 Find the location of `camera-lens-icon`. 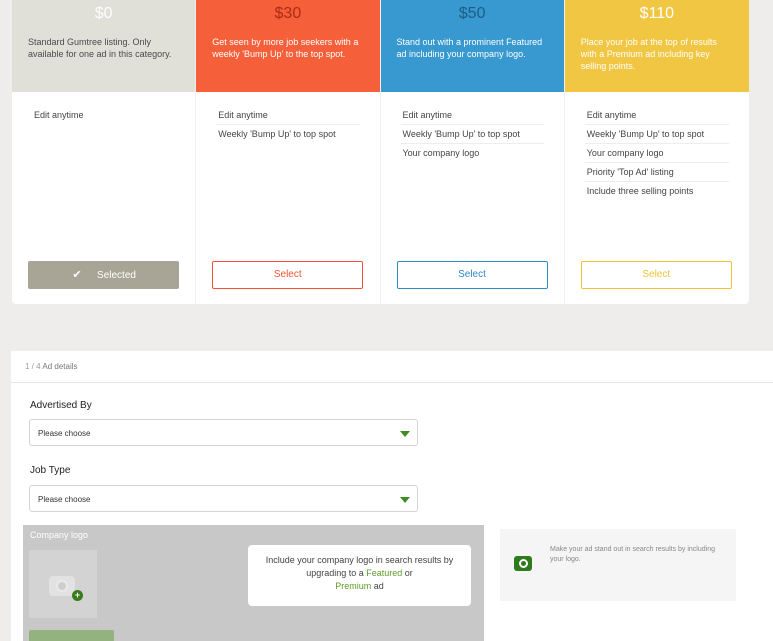

camera-lens-icon is located at coordinates (62, 586).